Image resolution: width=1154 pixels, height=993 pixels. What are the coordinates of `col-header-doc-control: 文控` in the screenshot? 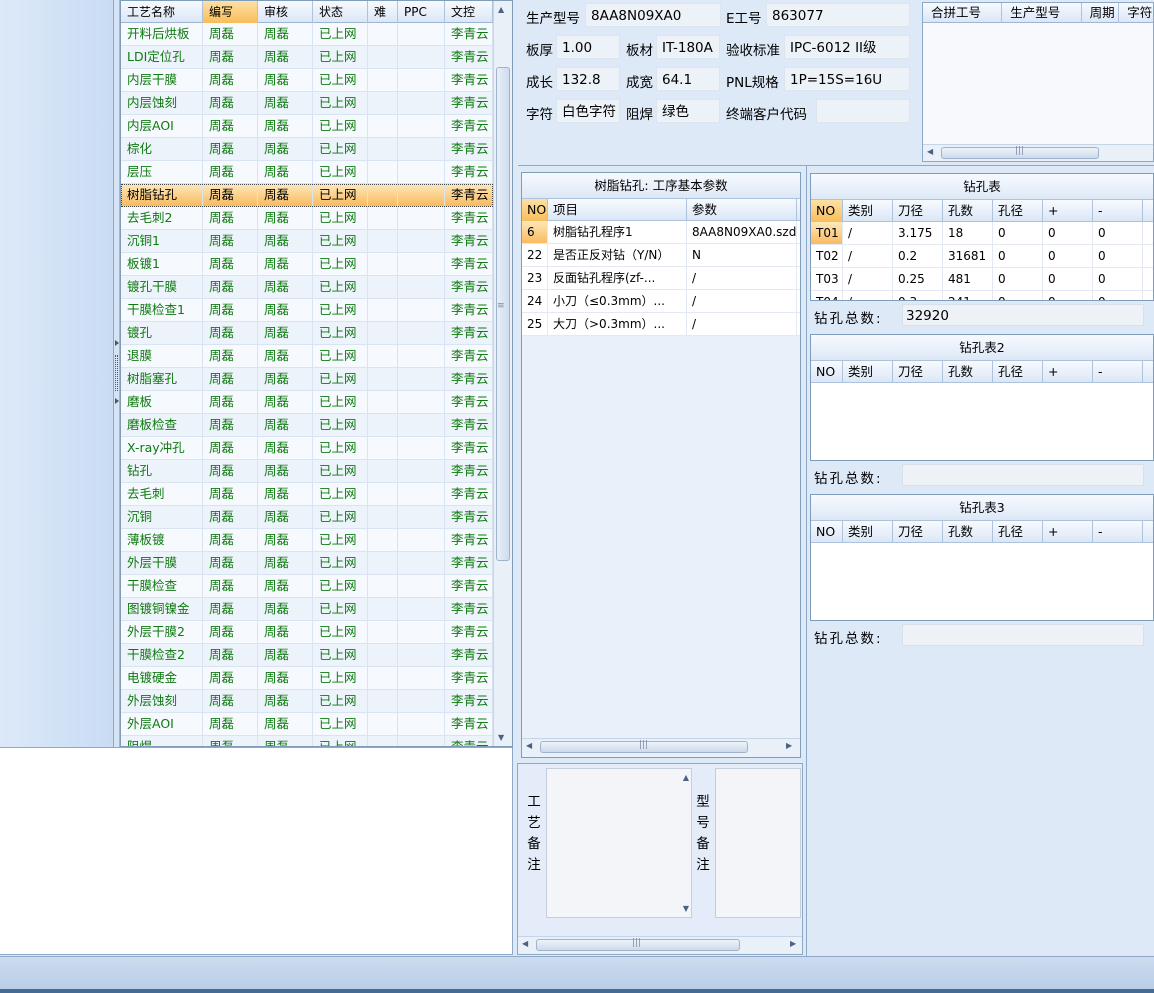 It's located at (469, 12).